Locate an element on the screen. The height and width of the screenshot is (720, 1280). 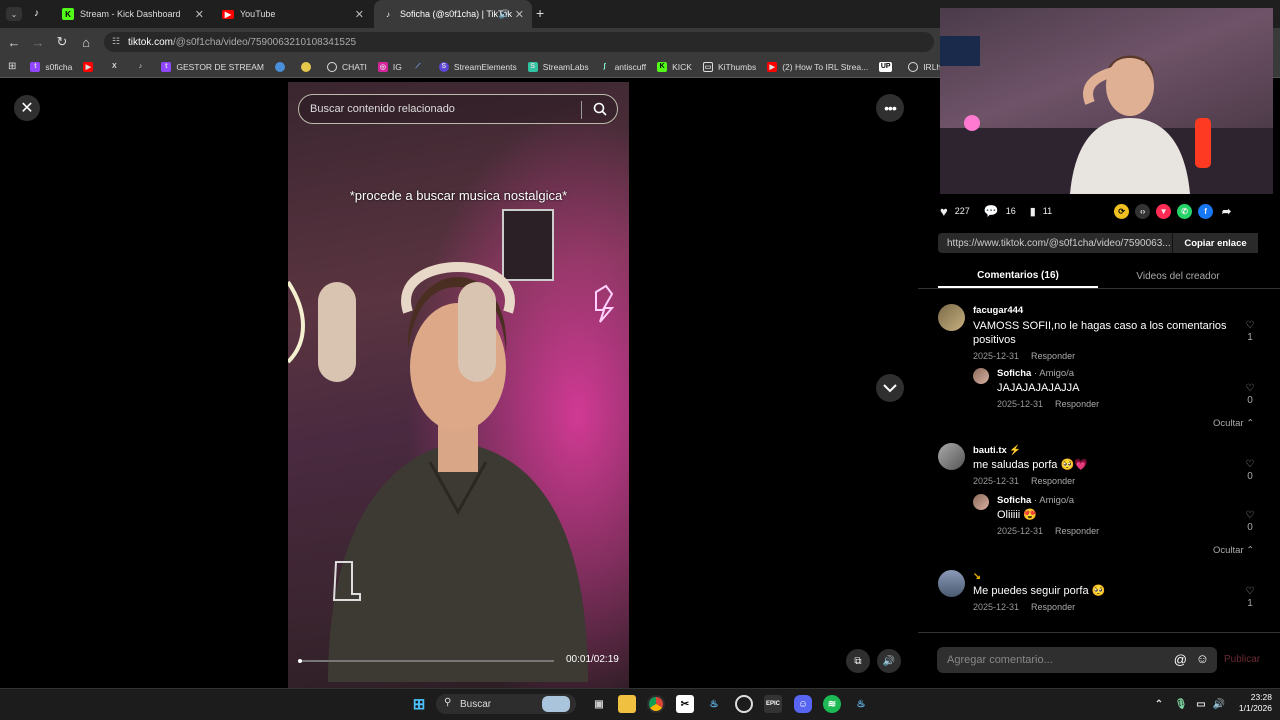
comment-input: Agregar comentario... @ ☺ is located at coordinates (1077, 660).